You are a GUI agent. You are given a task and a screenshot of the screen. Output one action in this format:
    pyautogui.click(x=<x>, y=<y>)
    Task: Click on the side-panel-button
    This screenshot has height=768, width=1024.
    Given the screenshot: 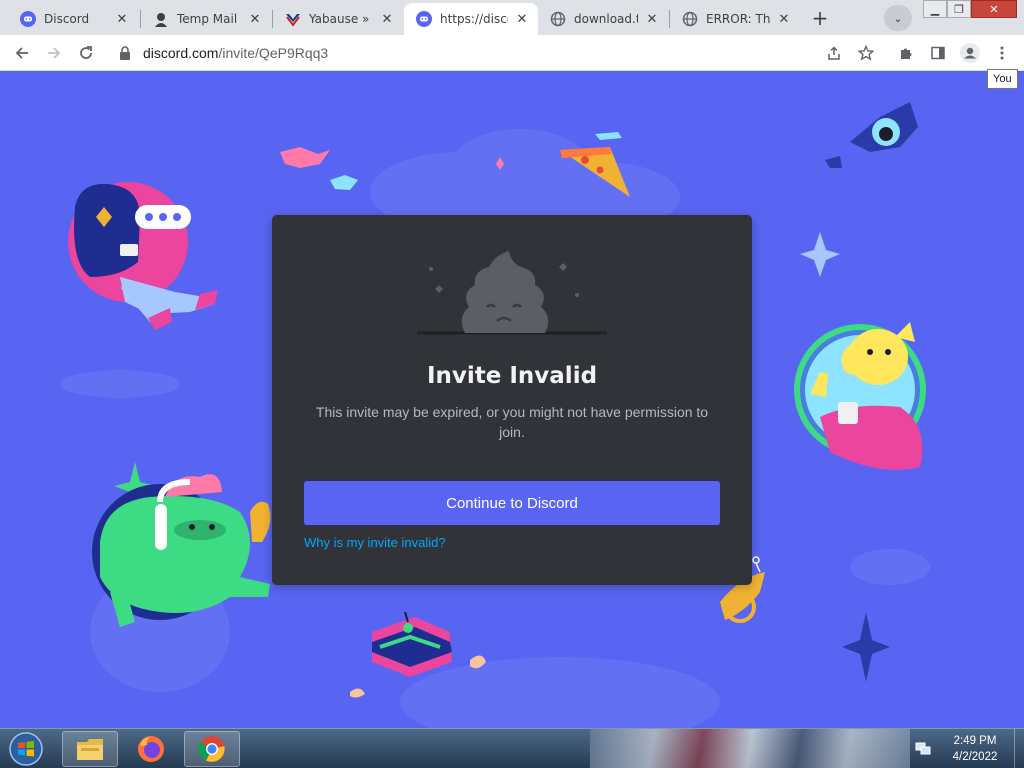 What is the action you would take?
    pyautogui.click(x=938, y=53)
    